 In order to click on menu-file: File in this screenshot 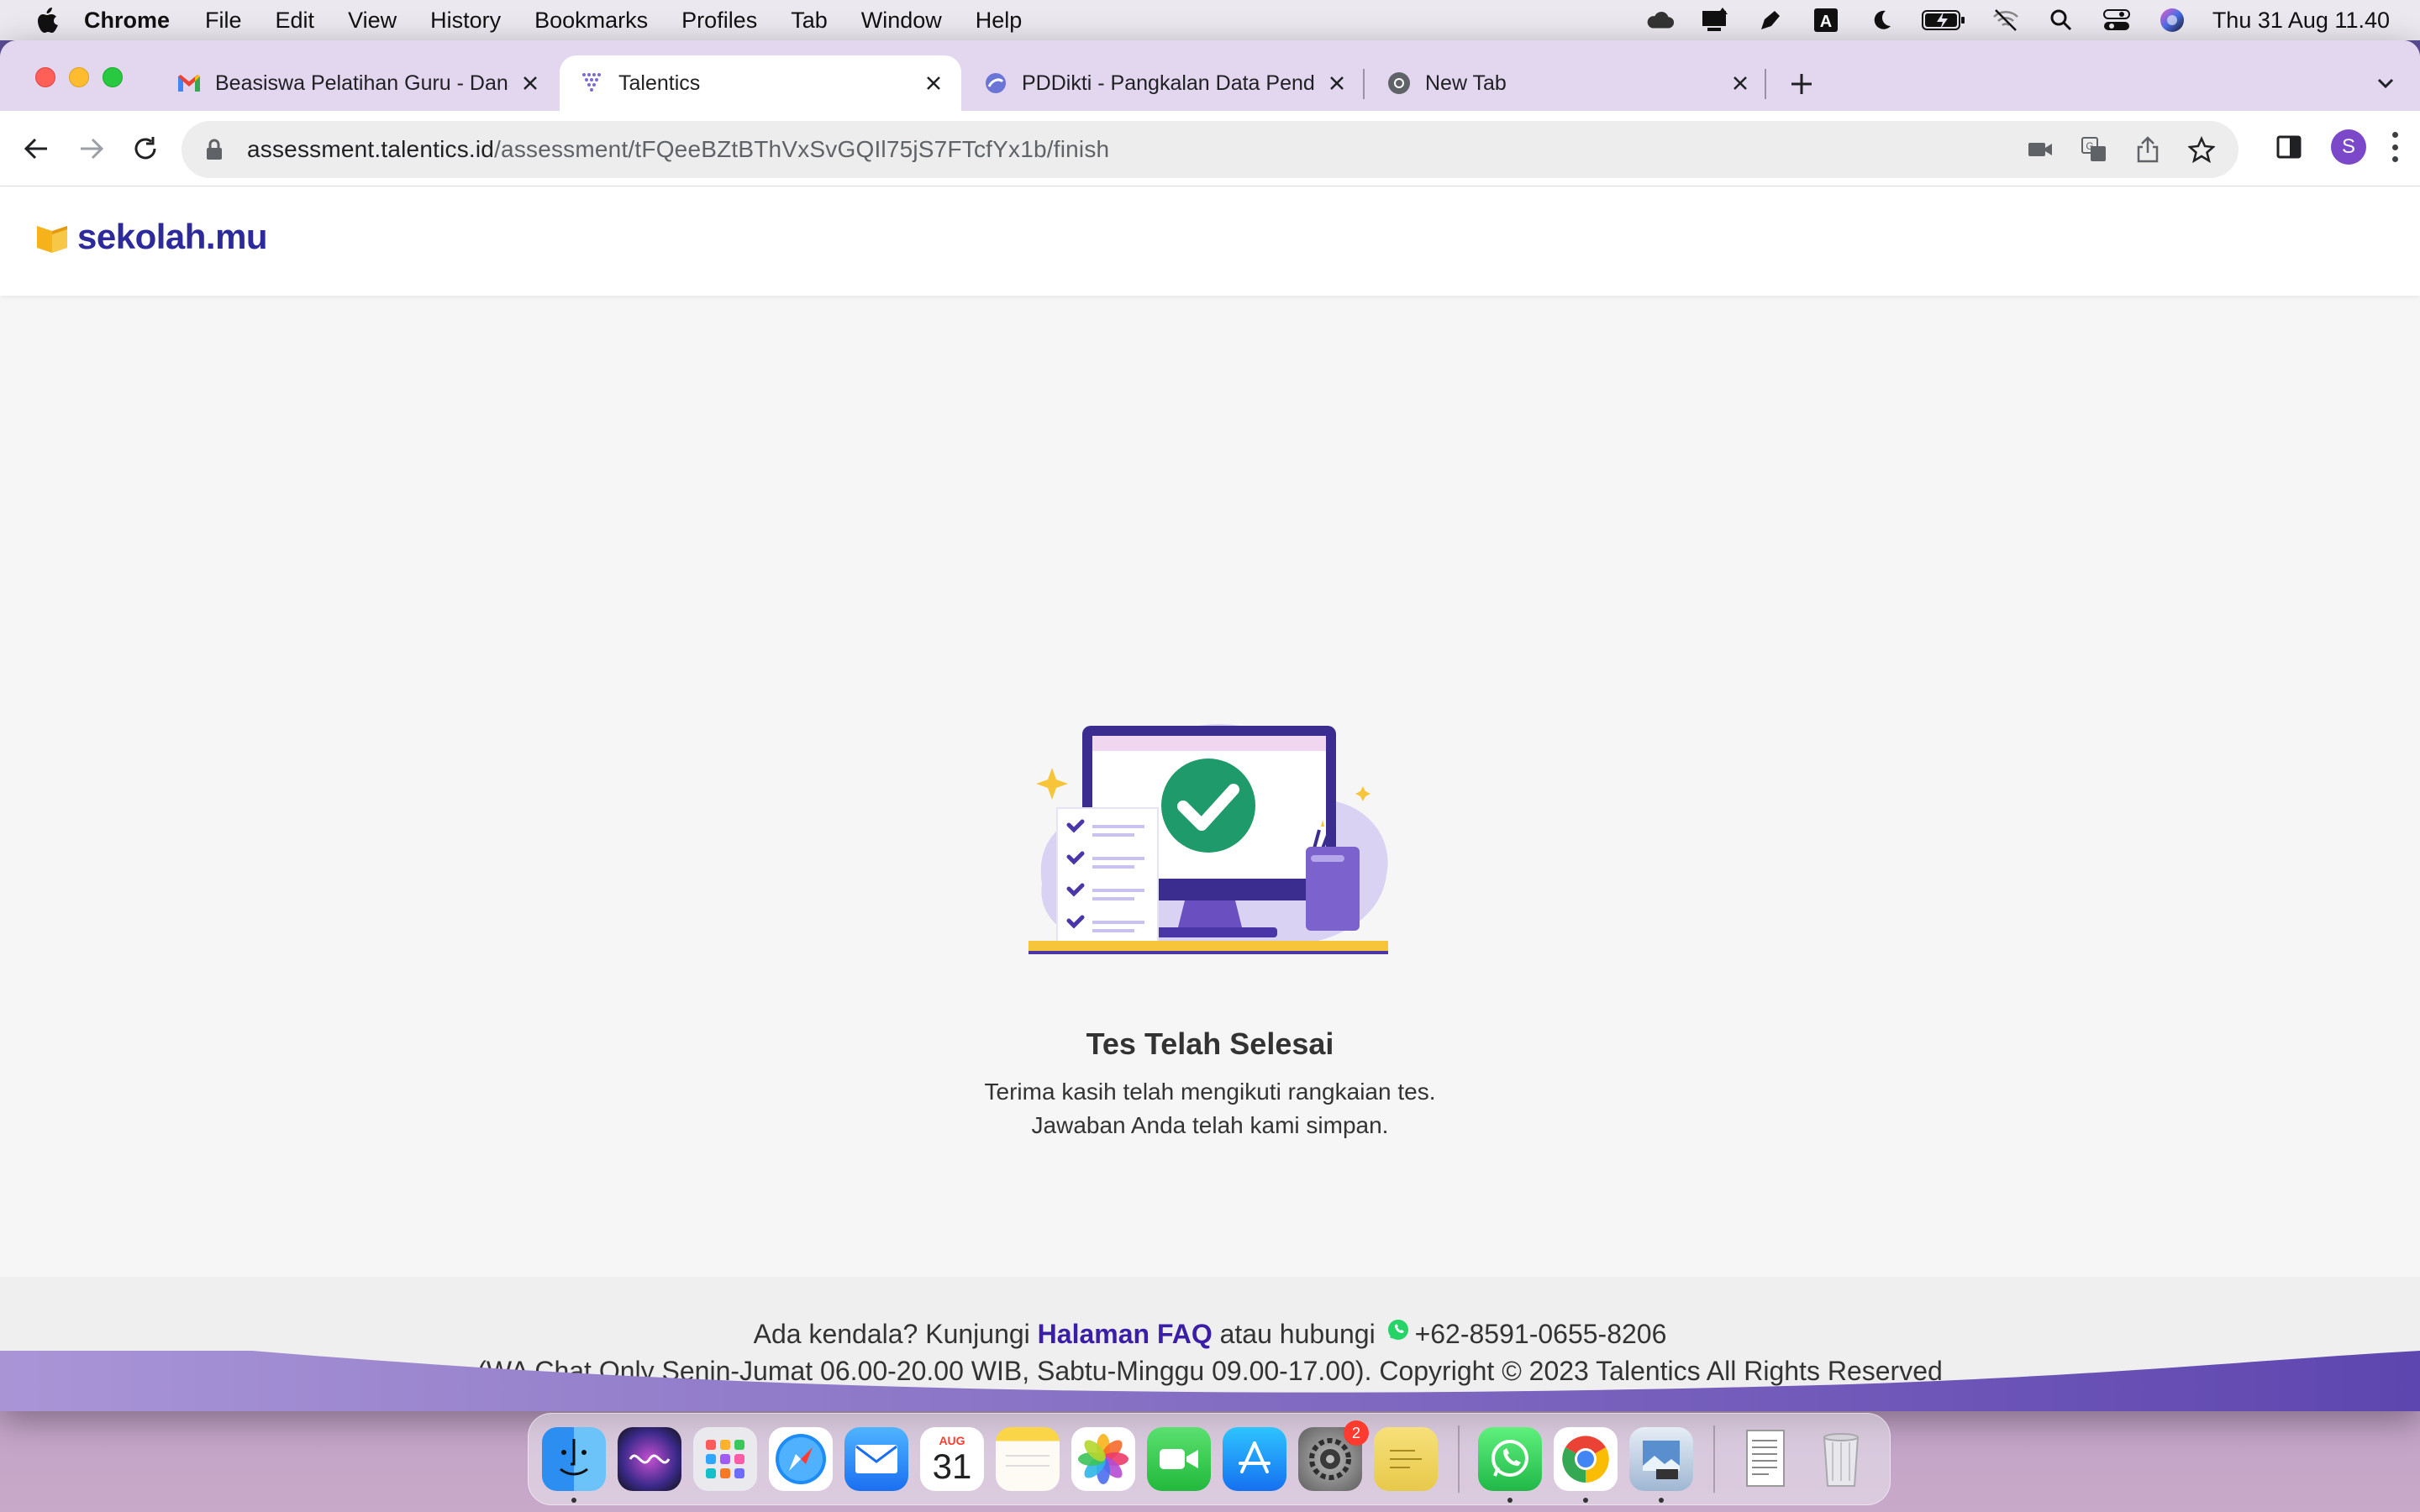, I will do `click(224, 21)`.